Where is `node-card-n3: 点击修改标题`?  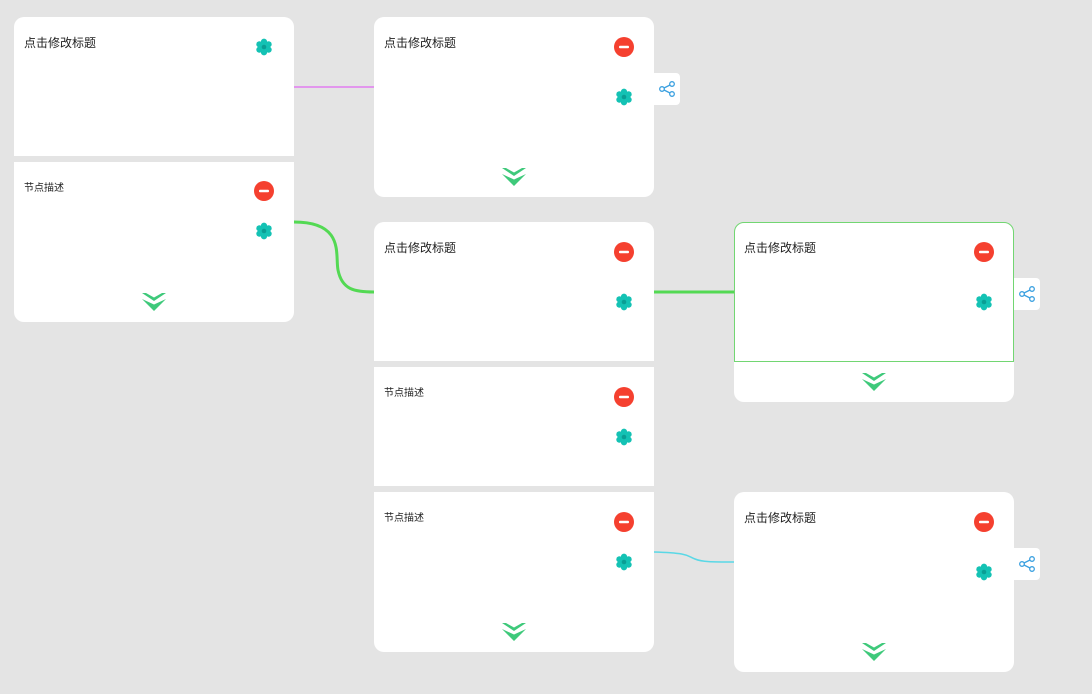
node-card-n3: 点击修改标题 is located at coordinates (514, 291).